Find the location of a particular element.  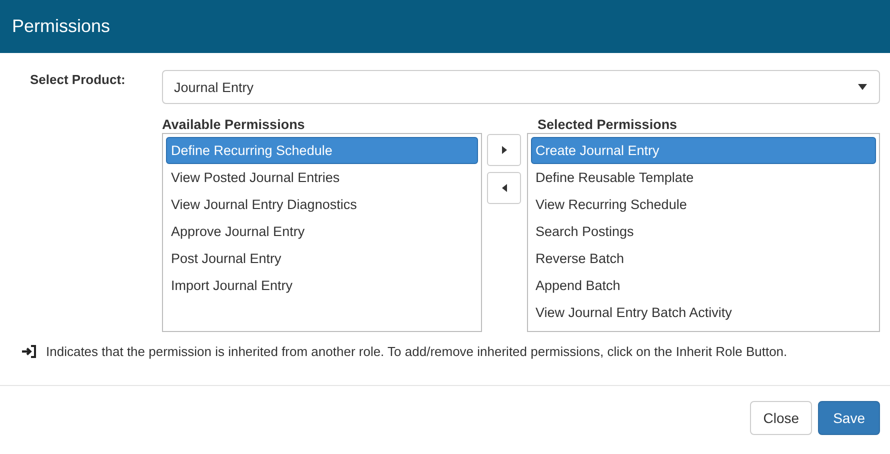

permission-item: Search Postings is located at coordinates (703, 231).